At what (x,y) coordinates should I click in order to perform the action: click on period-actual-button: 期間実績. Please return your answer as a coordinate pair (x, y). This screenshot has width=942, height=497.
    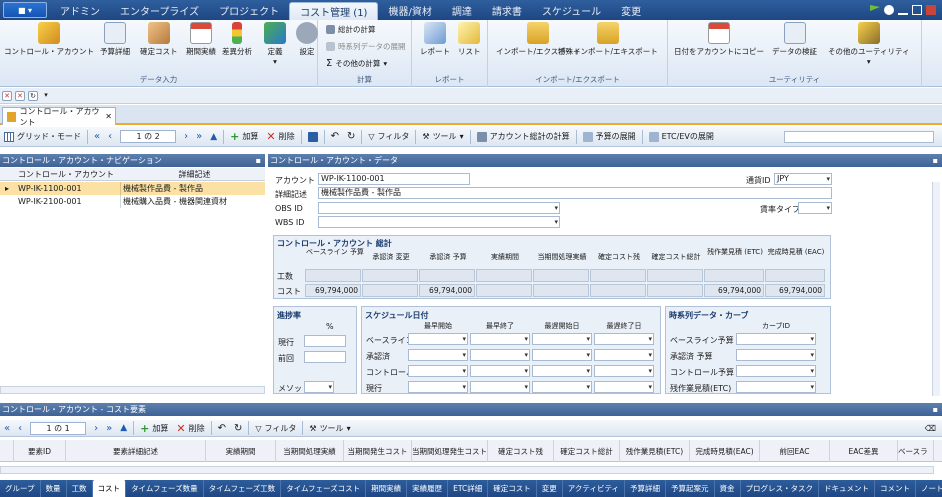
    Looking at the image, I should click on (201, 39).